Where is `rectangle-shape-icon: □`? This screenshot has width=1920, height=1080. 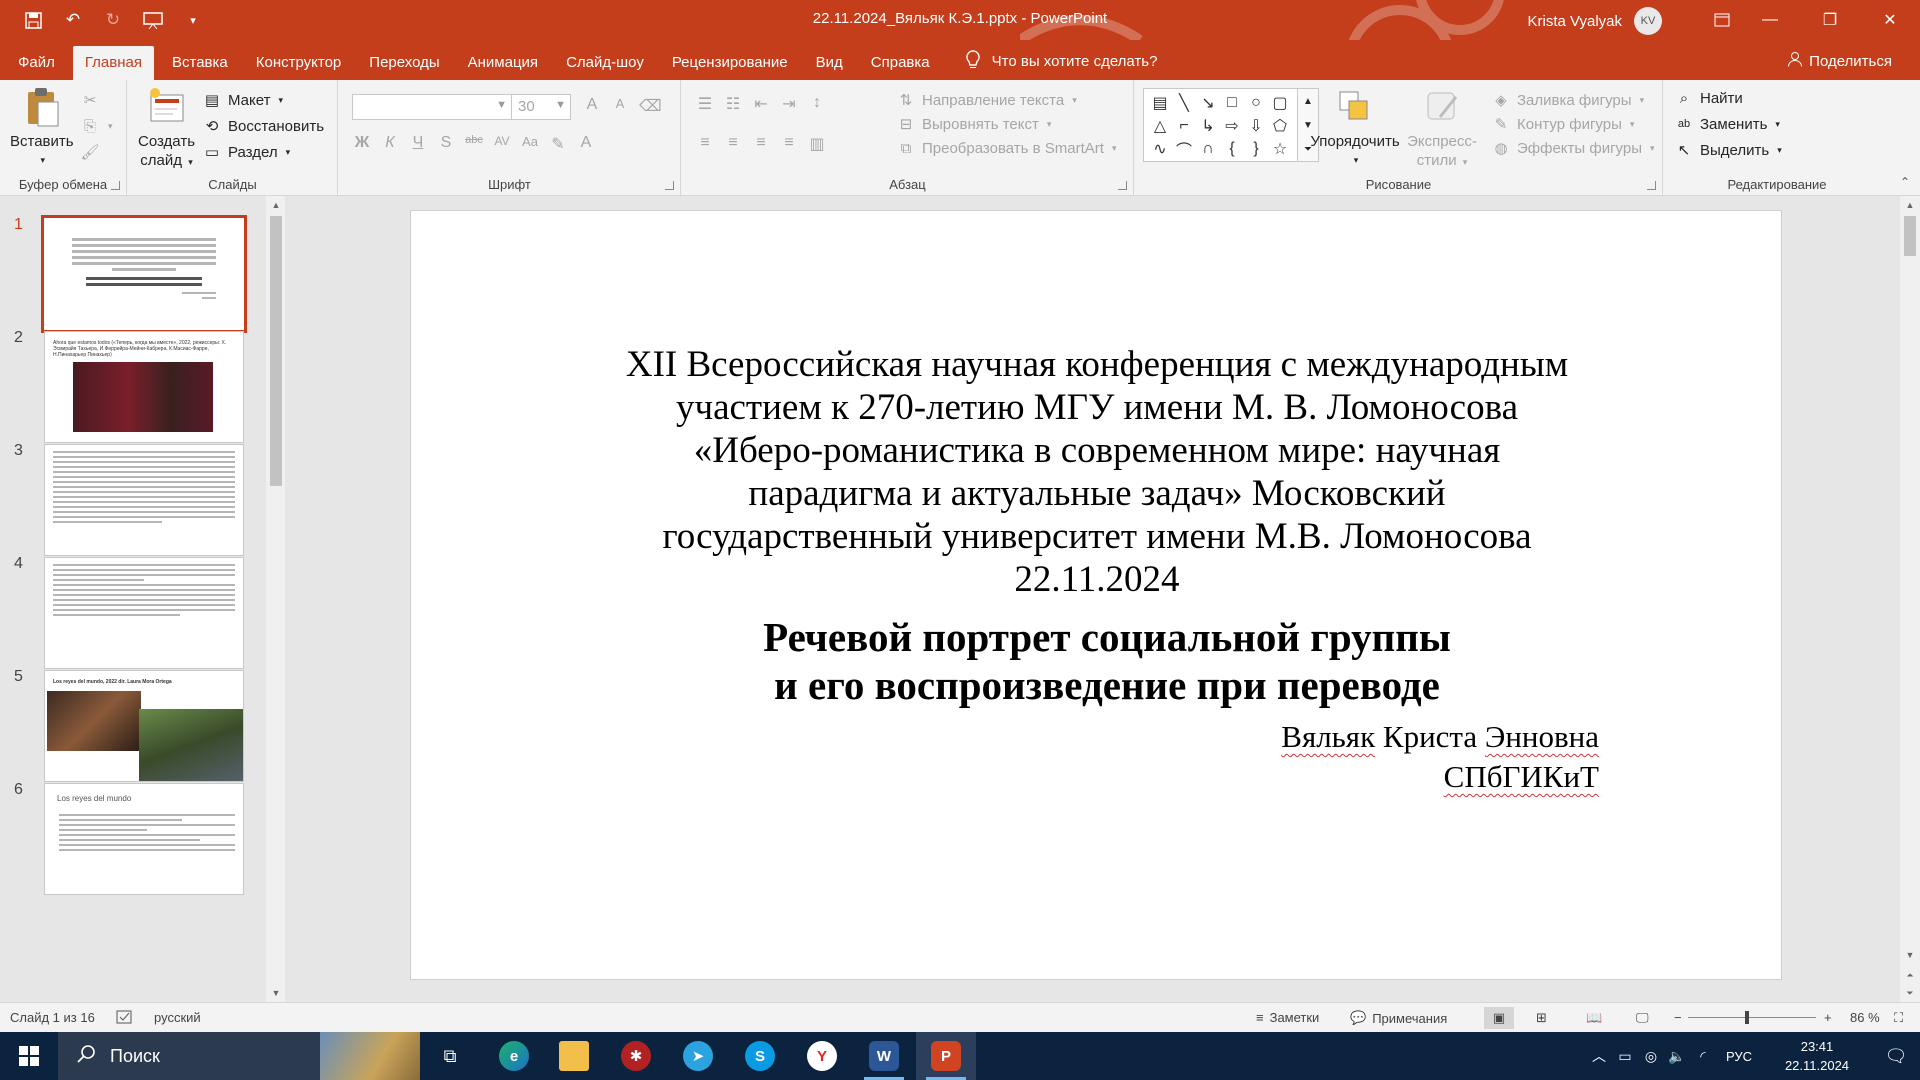
rectangle-shape-icon: □ is located at coordinates (1232, 102).